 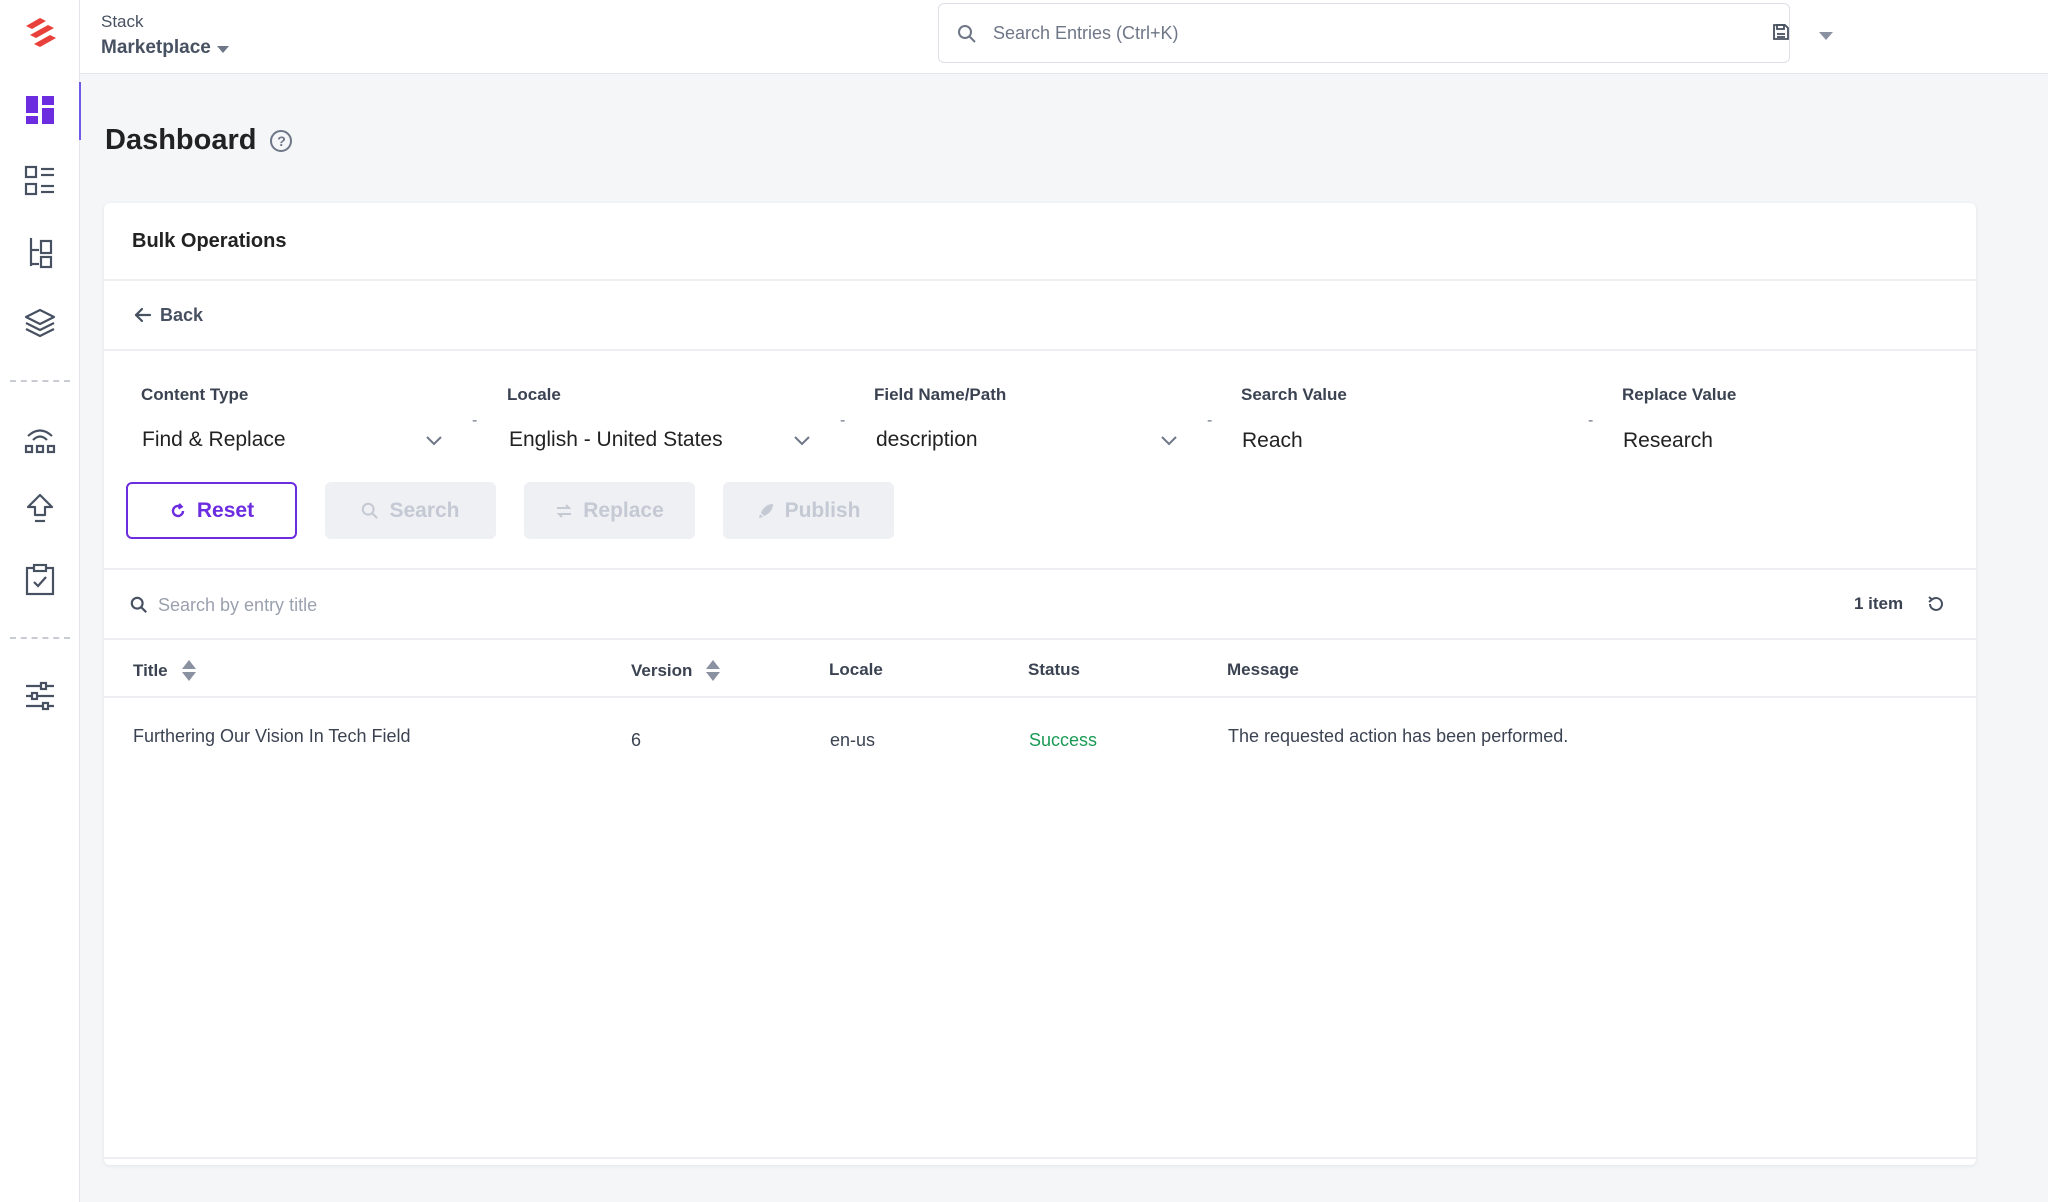 I want to click on content-type-label: Content Type, so click(x=195, y=394).